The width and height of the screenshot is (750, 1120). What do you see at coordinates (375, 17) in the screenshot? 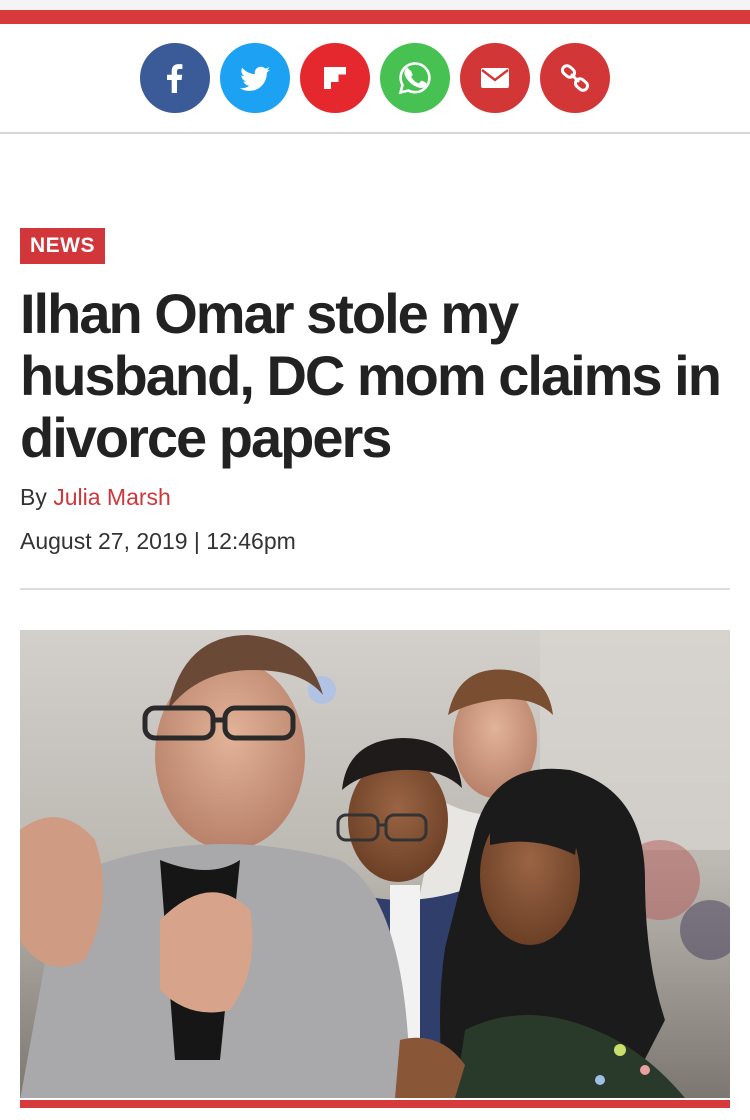
I see `header-red-bar` at bounding box center [375, 17].